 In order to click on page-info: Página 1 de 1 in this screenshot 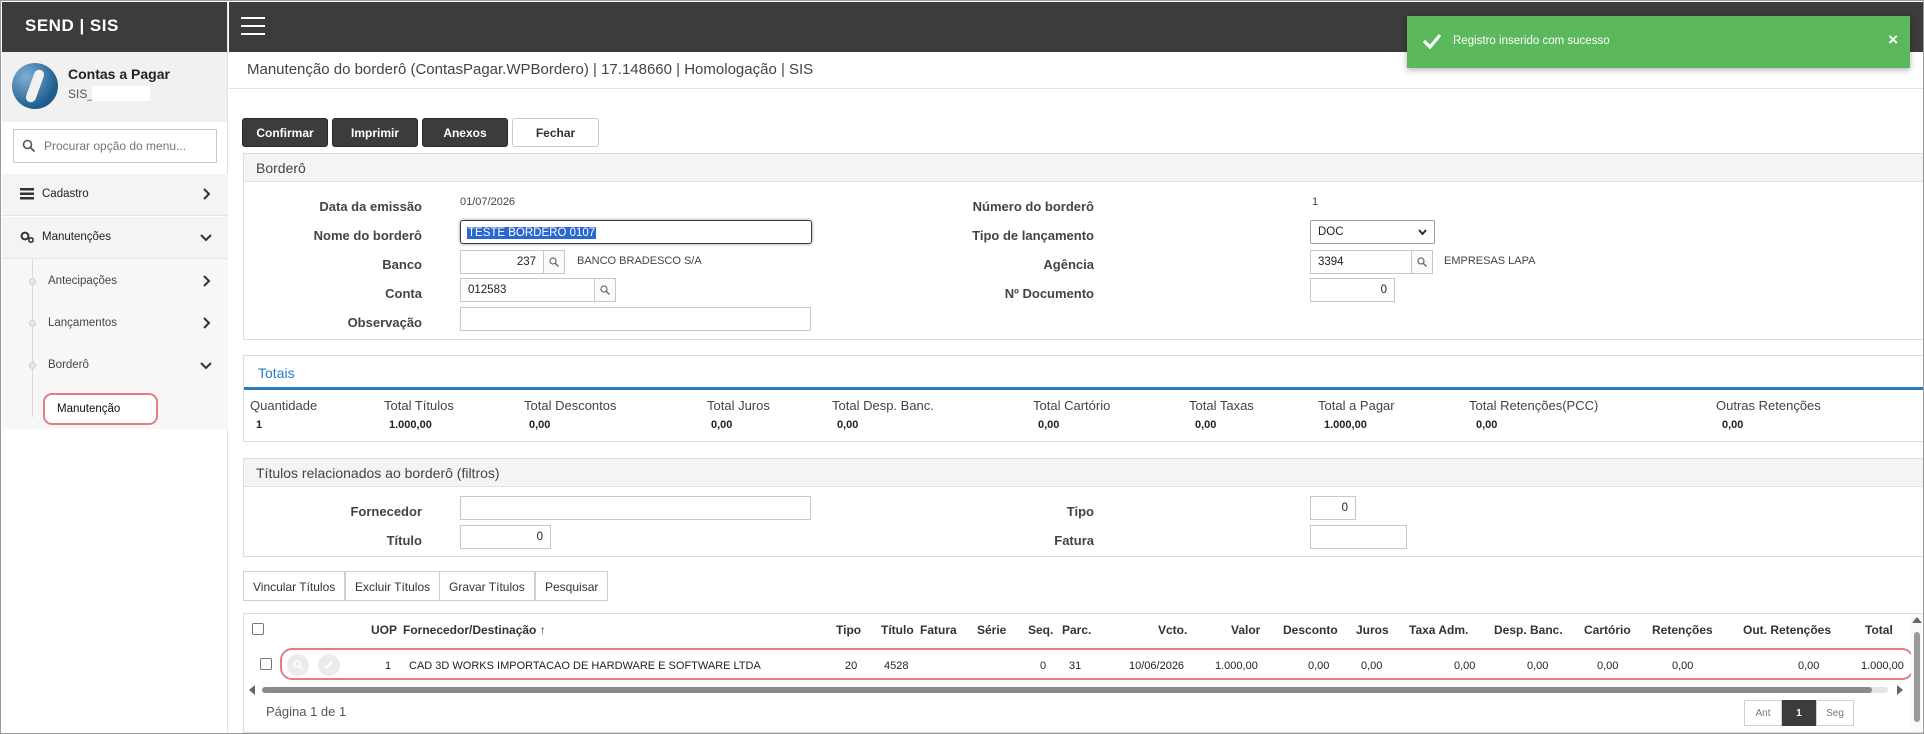, I will do `click(306, 711)`.